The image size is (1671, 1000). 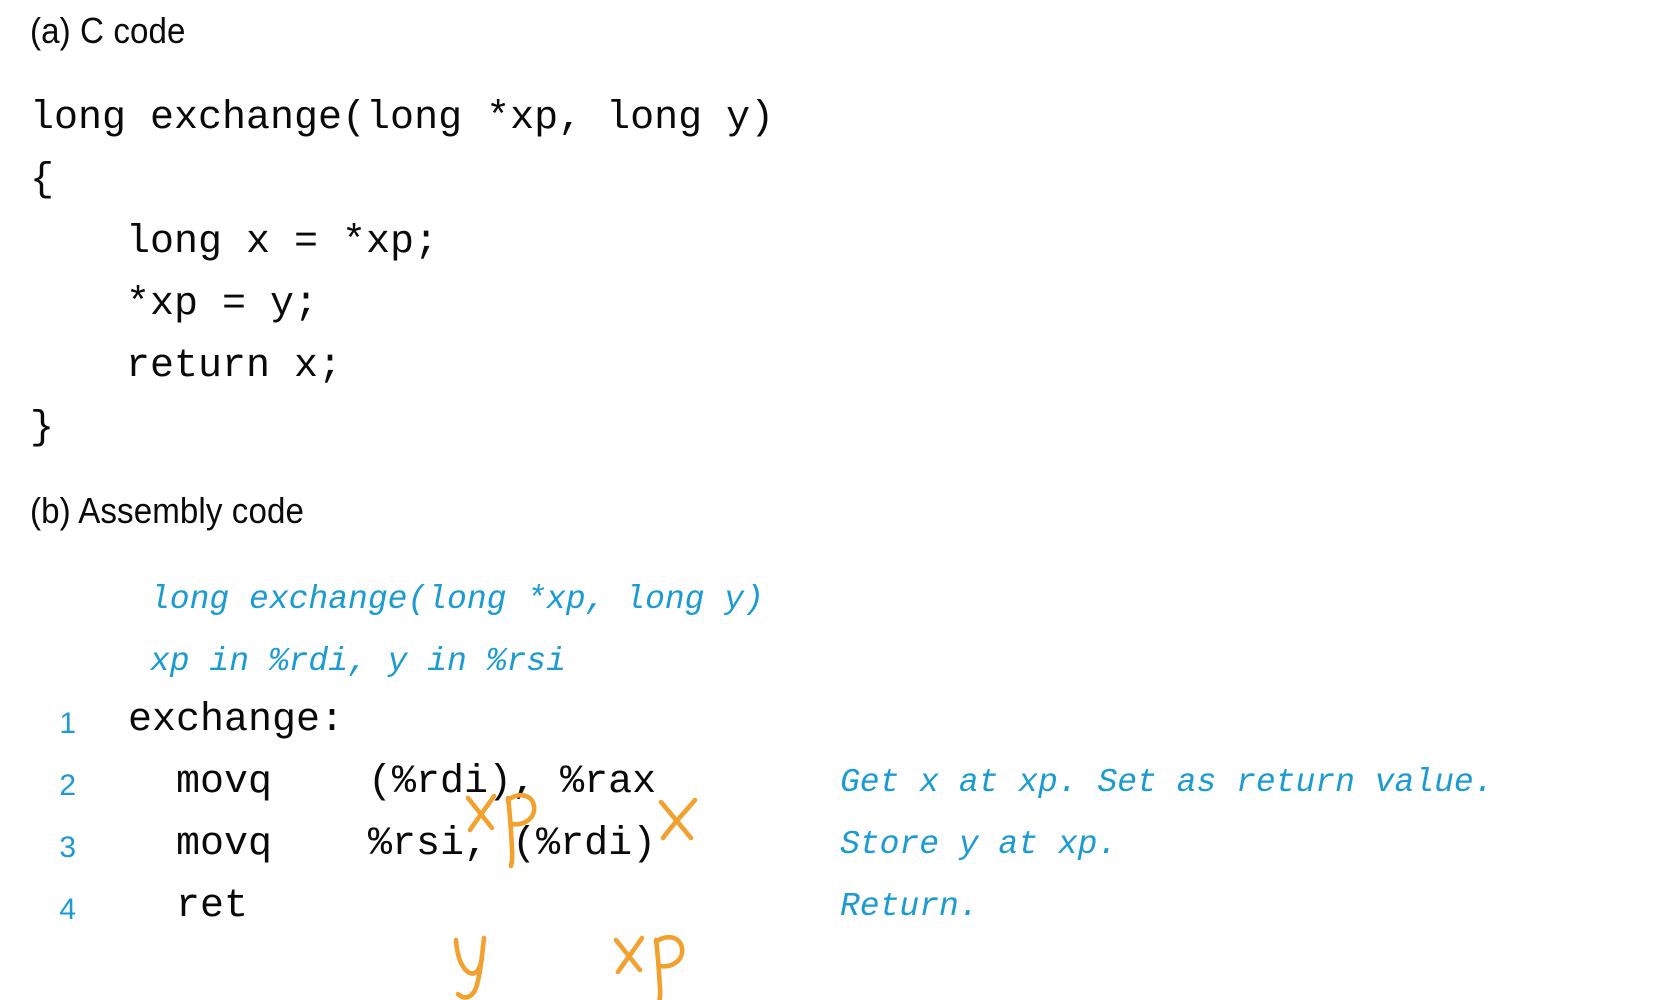 I want to click on assembly-instruction-3: movq %rsi, (%rdi), so click(x=392, y=844).